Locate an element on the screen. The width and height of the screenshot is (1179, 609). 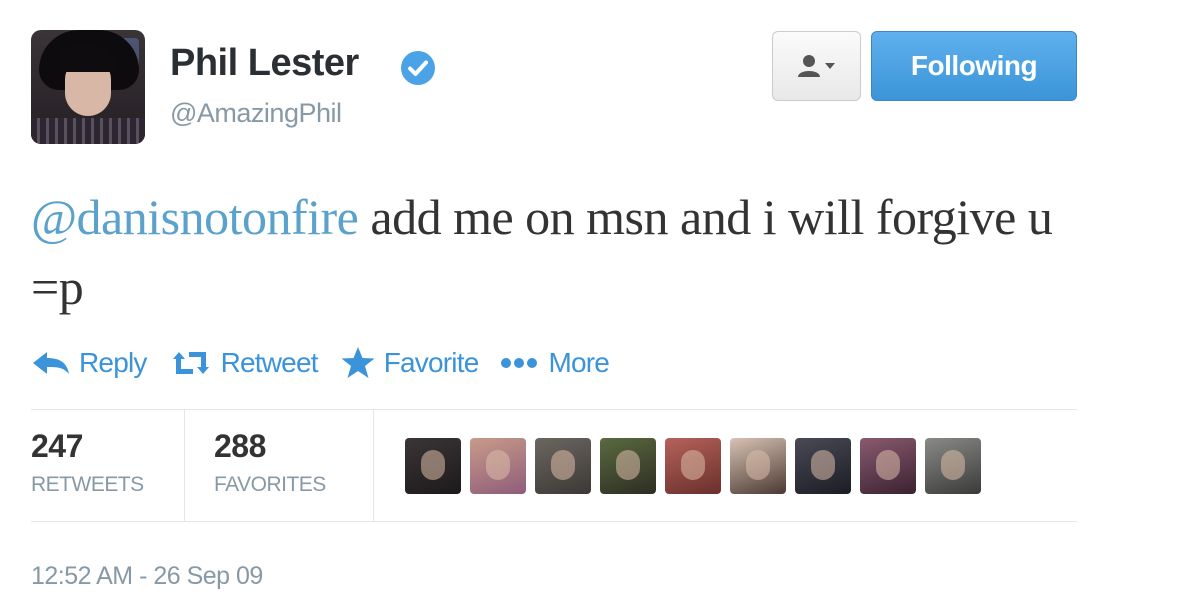
favoriters-list is located at coordinates (693, 466).